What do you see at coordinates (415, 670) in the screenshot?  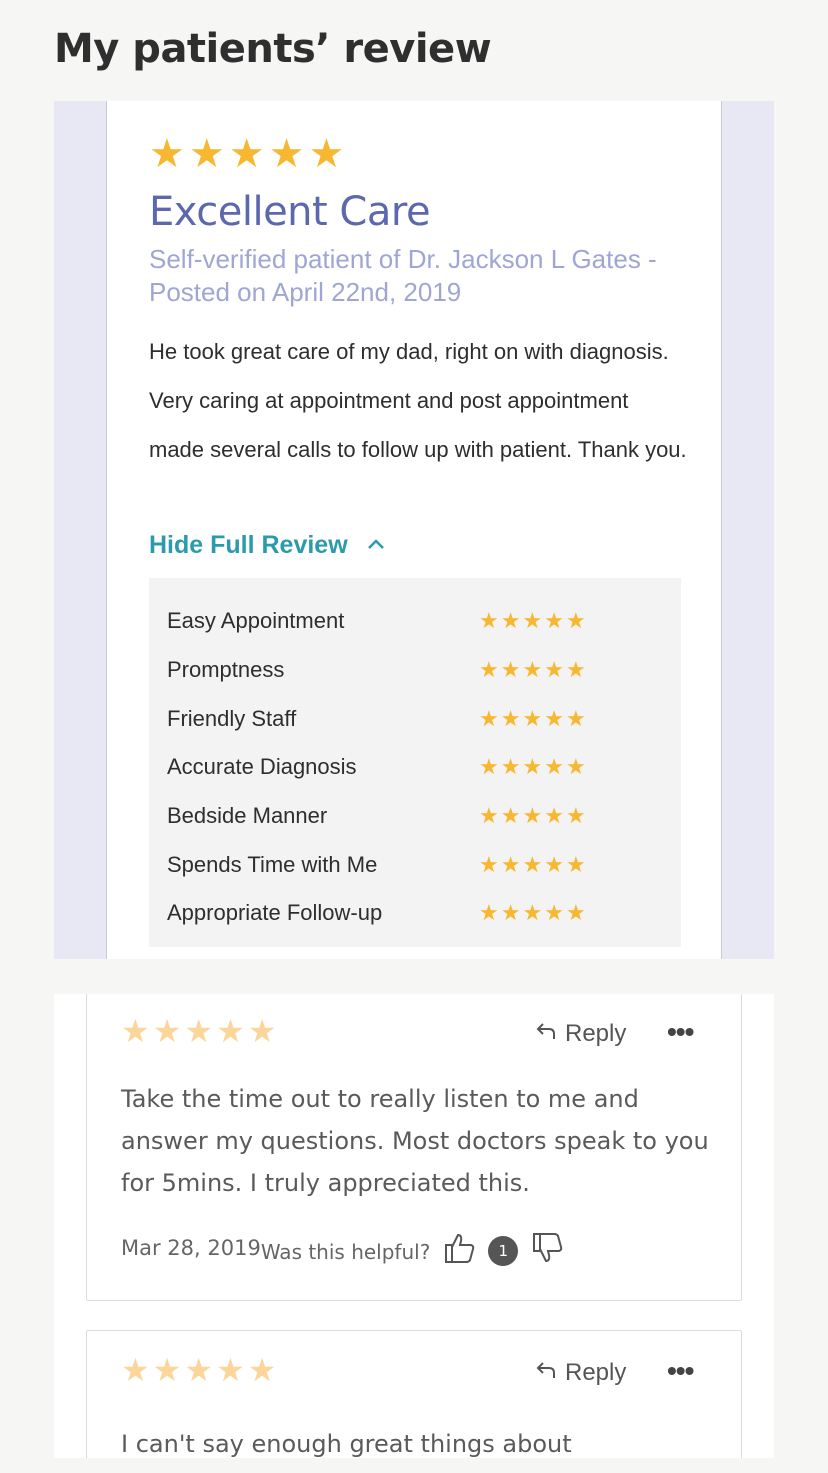 I see `rating-row: Promptness ★ ★ ★ ★ ★` at bounding box center [415, 670].